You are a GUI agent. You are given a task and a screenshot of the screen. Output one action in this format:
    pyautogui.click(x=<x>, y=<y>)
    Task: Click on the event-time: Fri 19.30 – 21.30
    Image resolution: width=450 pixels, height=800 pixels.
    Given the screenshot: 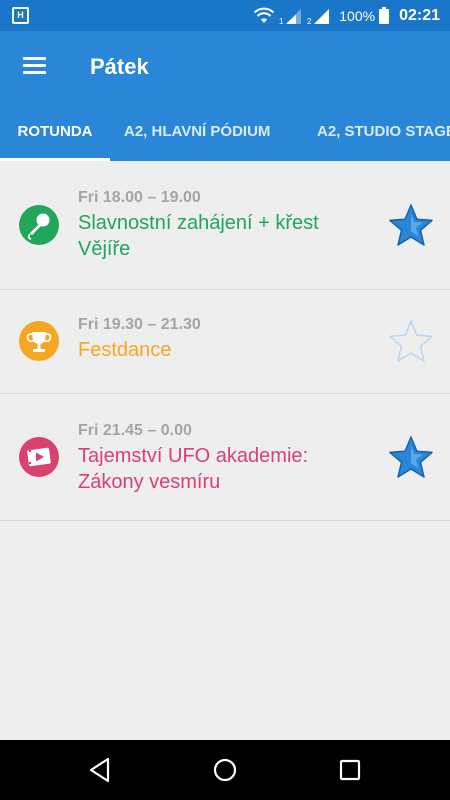 What is the action you would take?
    pyautogui.click(x=139, y=324)
    